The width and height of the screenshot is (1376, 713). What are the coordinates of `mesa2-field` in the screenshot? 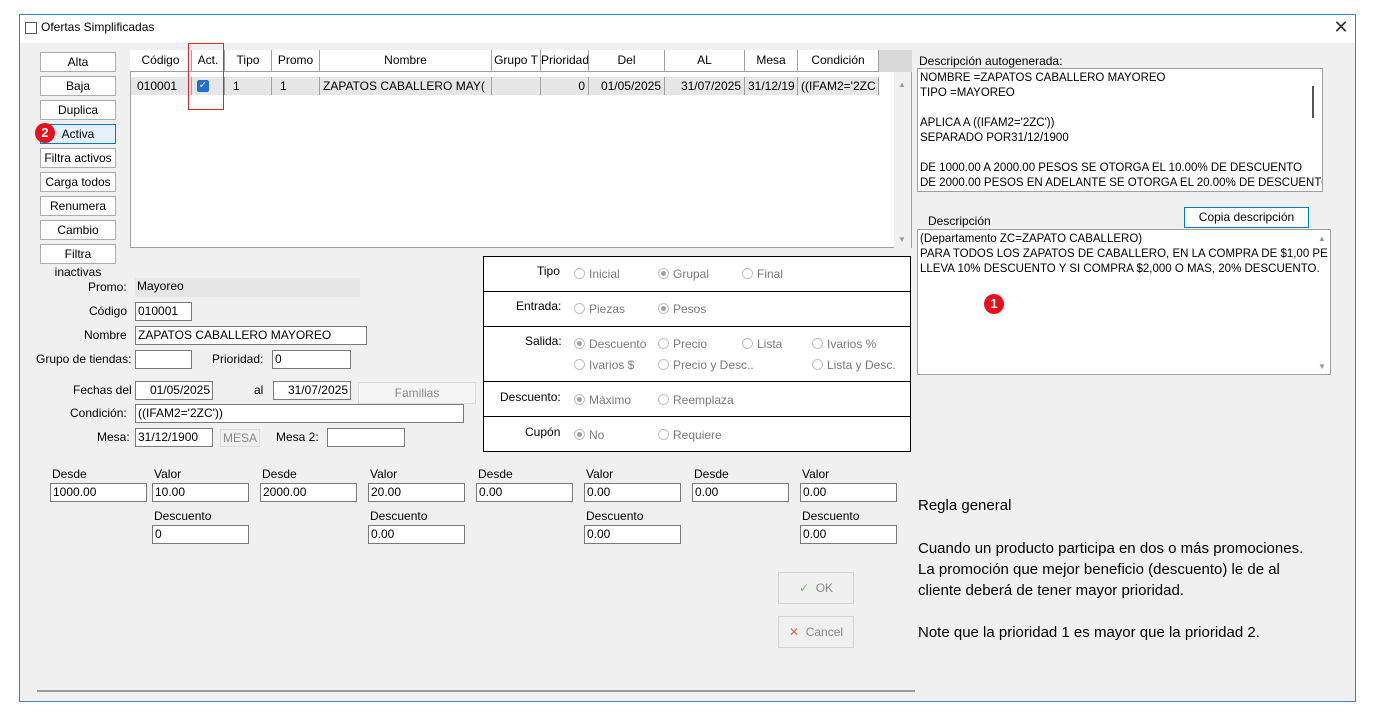 It's located at (366, 437).